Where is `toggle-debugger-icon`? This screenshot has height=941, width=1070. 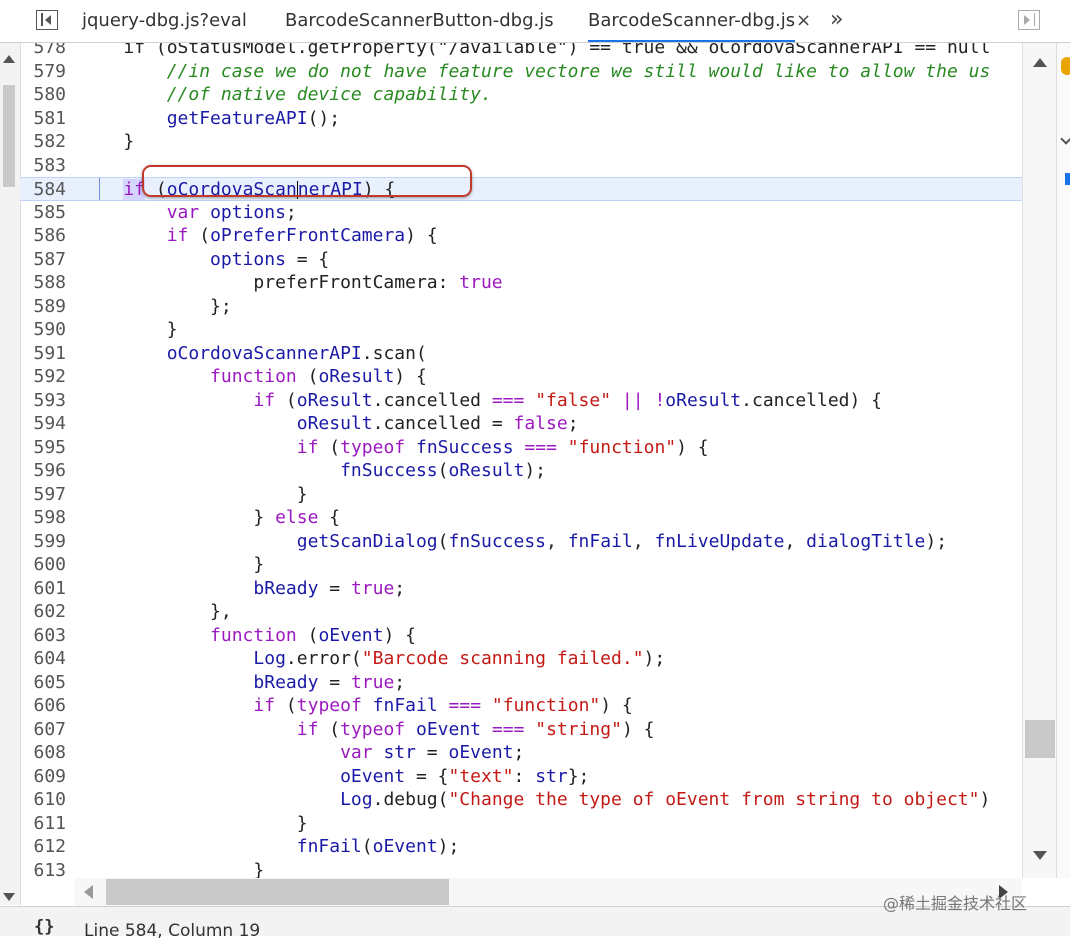 toggle-debugger-icon is located at coordinates (1029, 20).